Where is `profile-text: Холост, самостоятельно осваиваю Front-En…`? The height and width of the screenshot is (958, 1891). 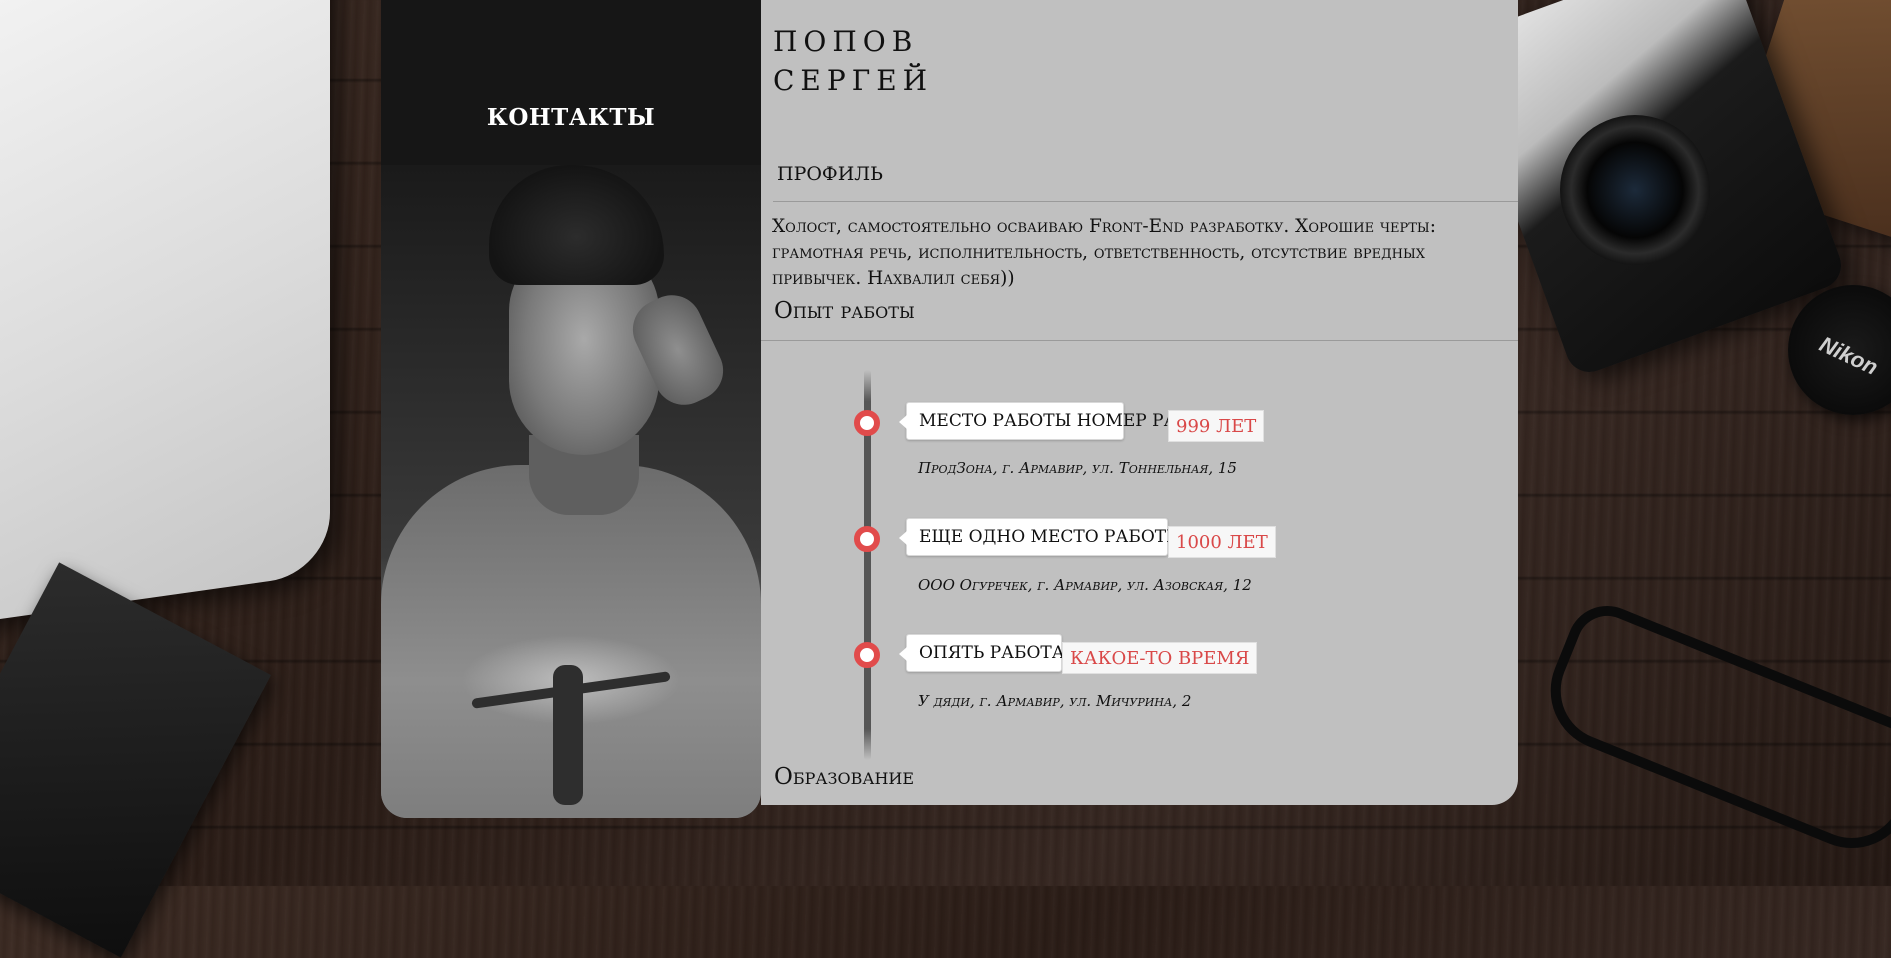 profile-text: Холост, самостоятельно осваиваю Front-En… is located at coordinates (1104, 252).